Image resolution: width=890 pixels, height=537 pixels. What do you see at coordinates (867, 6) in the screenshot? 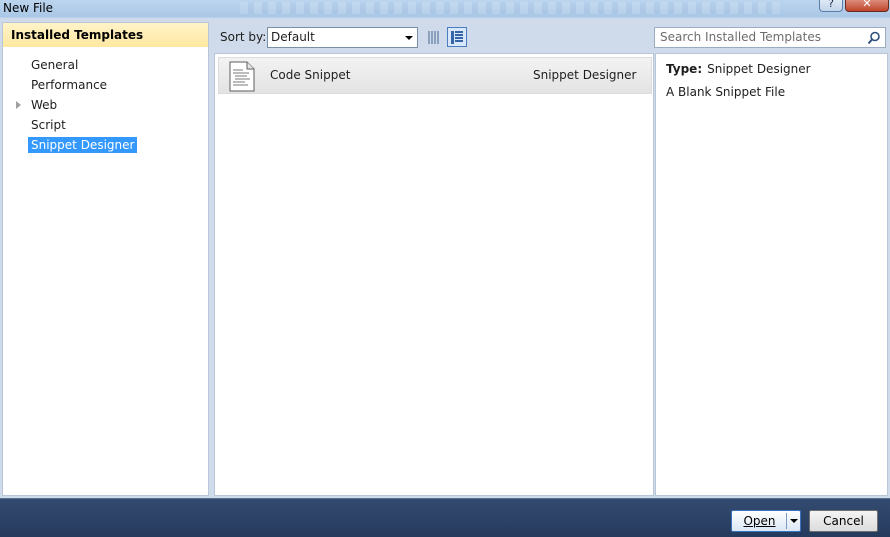
I see `close-button: ✕` at bounding box center [867, 6].